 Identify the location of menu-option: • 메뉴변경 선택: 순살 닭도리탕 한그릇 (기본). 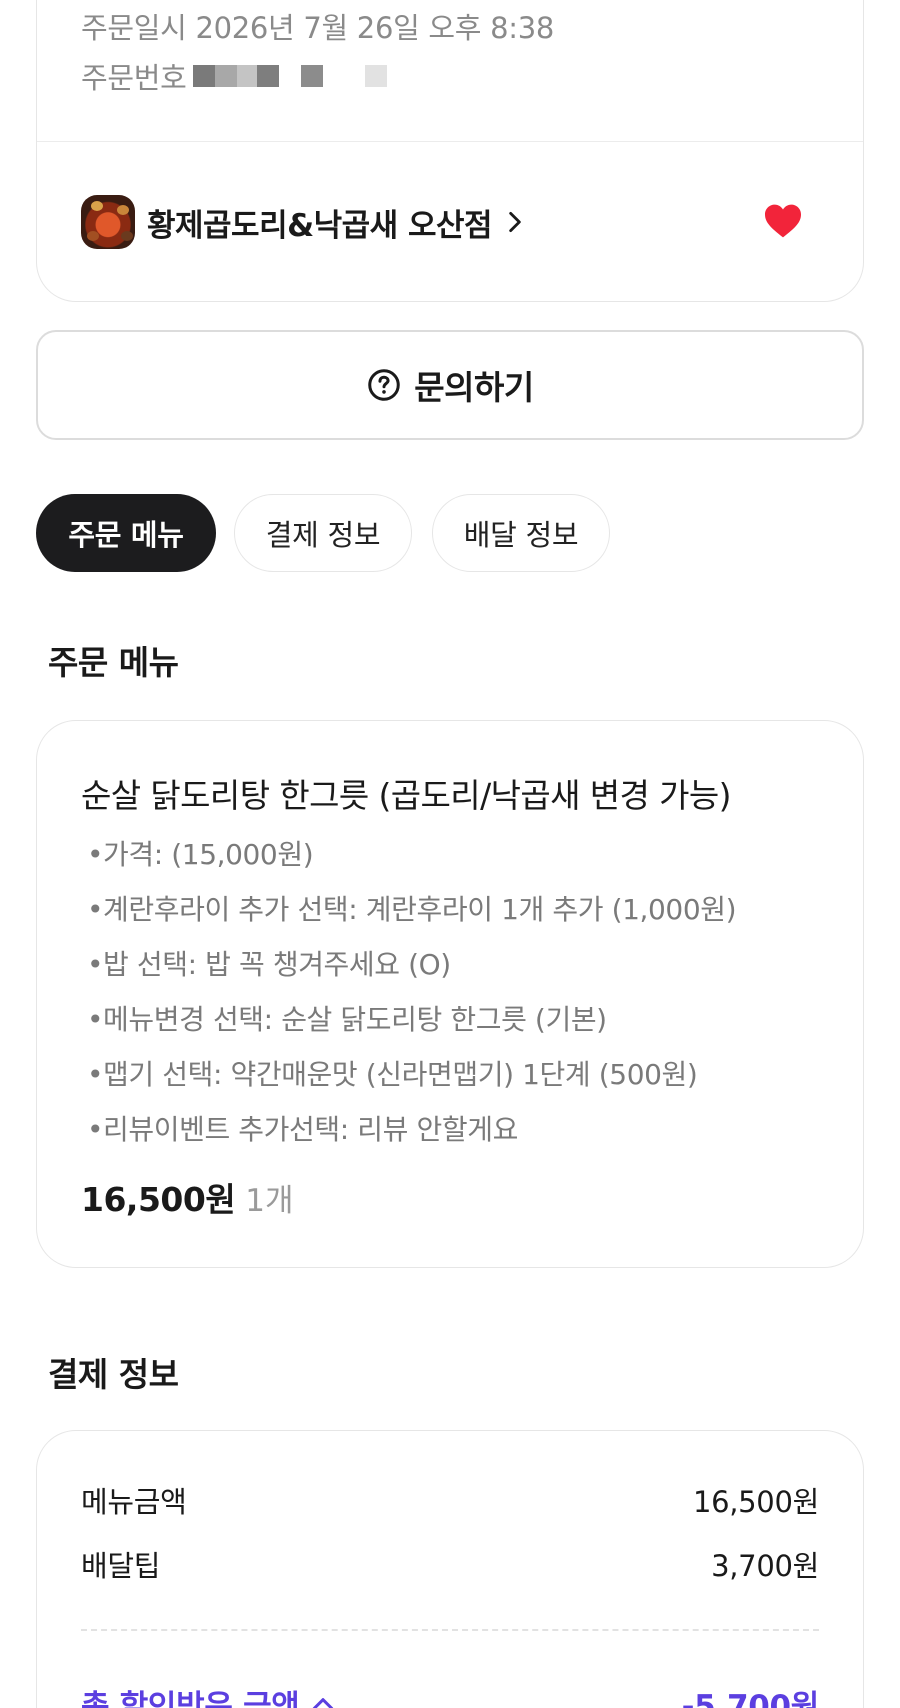
(347, 1019).